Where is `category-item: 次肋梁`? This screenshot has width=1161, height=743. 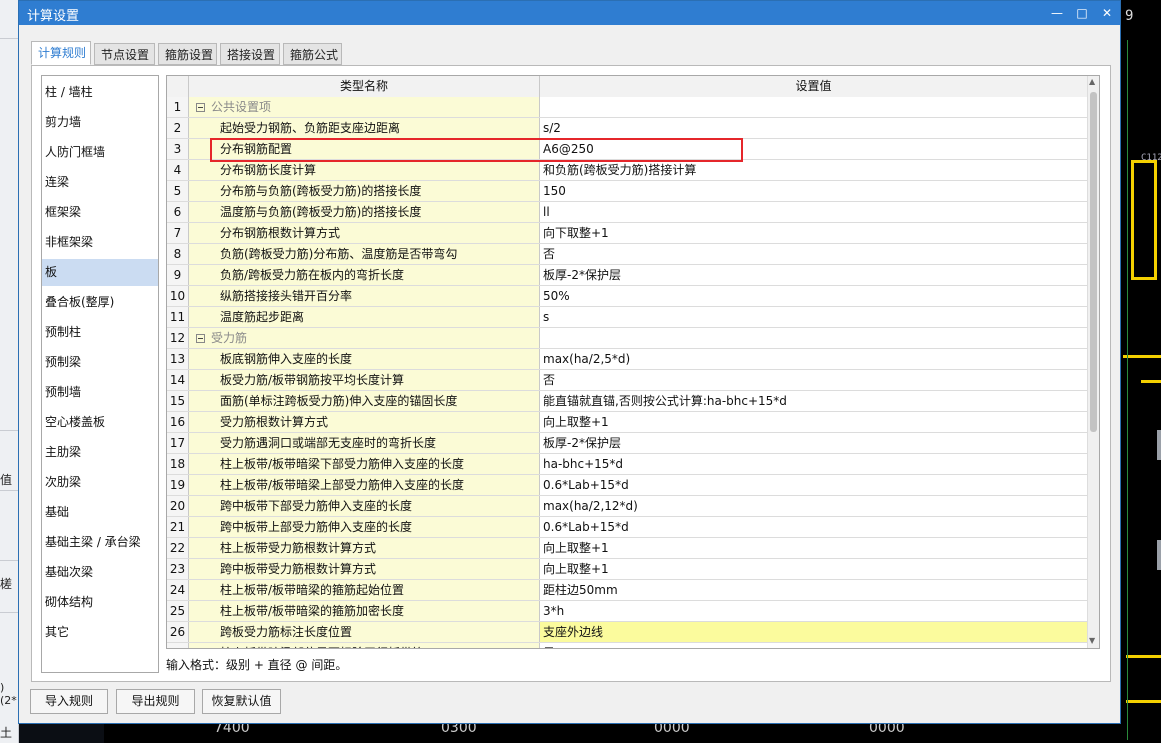 category-item: 次肋梁 is located at coordinates (100, 482).